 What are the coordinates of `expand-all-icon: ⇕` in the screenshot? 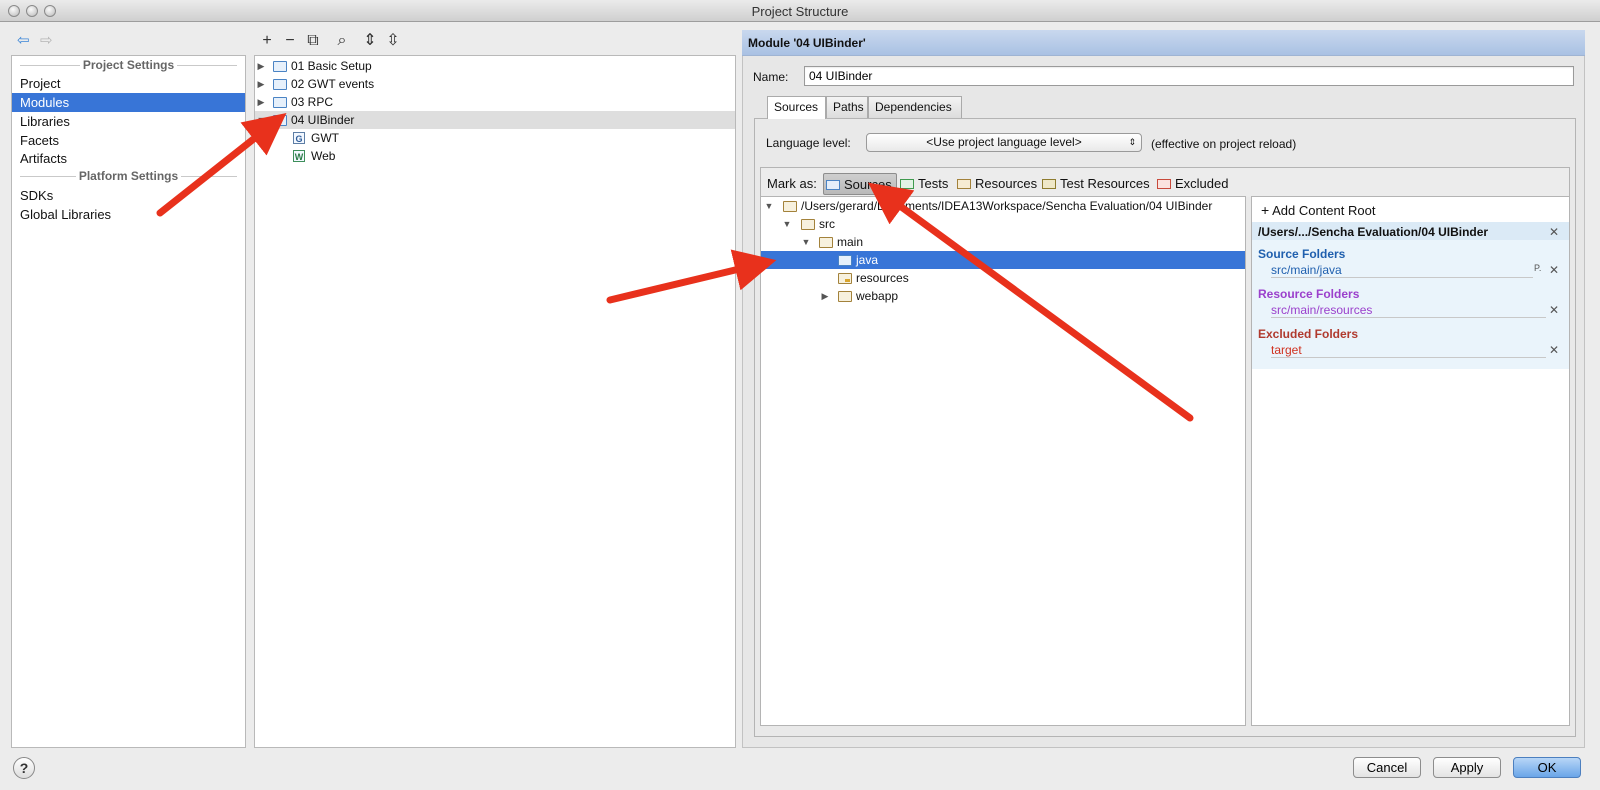 It's located at (370, 41).